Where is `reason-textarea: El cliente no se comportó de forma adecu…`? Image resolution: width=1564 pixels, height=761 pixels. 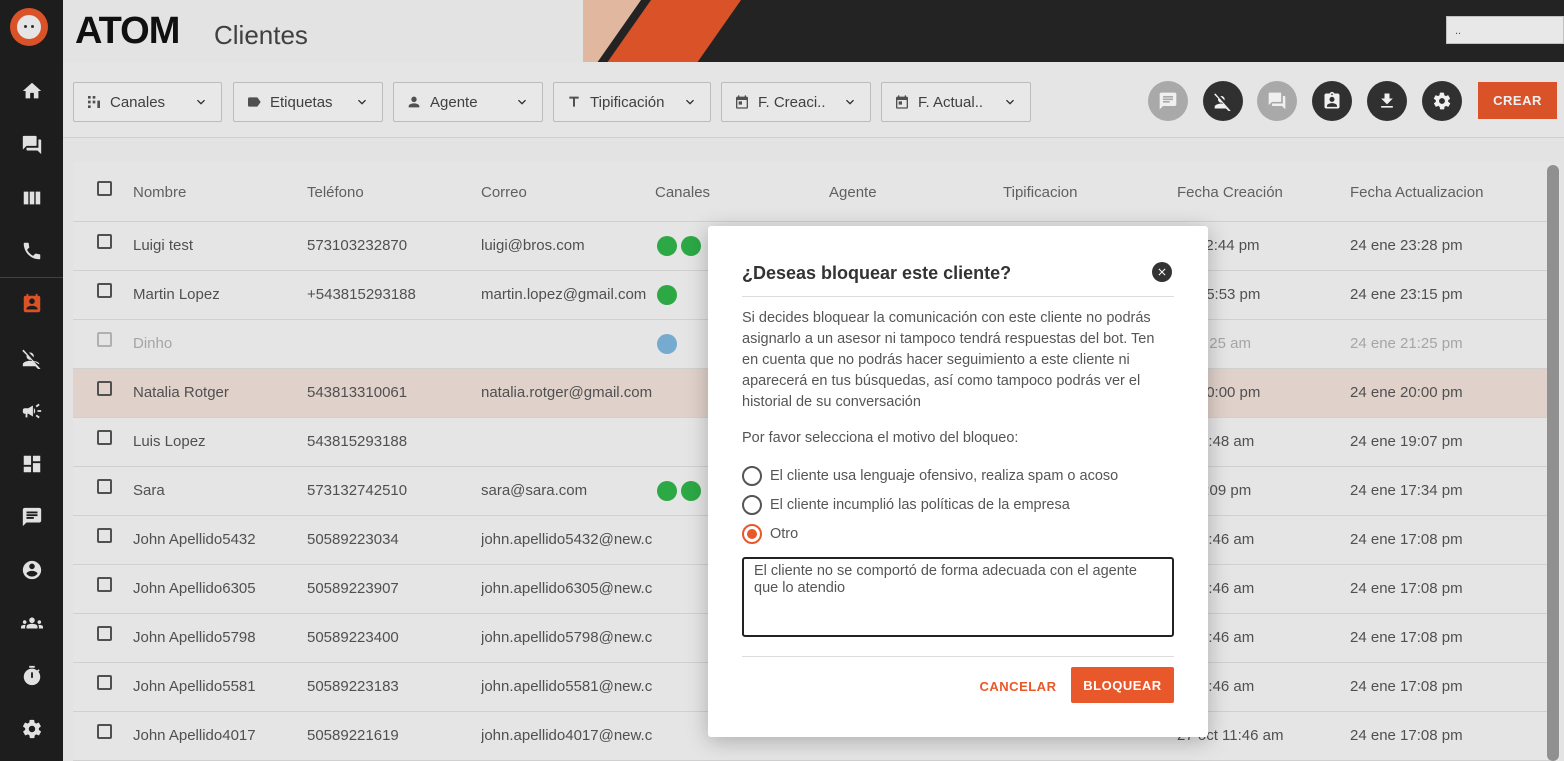 reason-textarea: El cliente no se comportó de forma adecu… is located at coordinates (958, 597).